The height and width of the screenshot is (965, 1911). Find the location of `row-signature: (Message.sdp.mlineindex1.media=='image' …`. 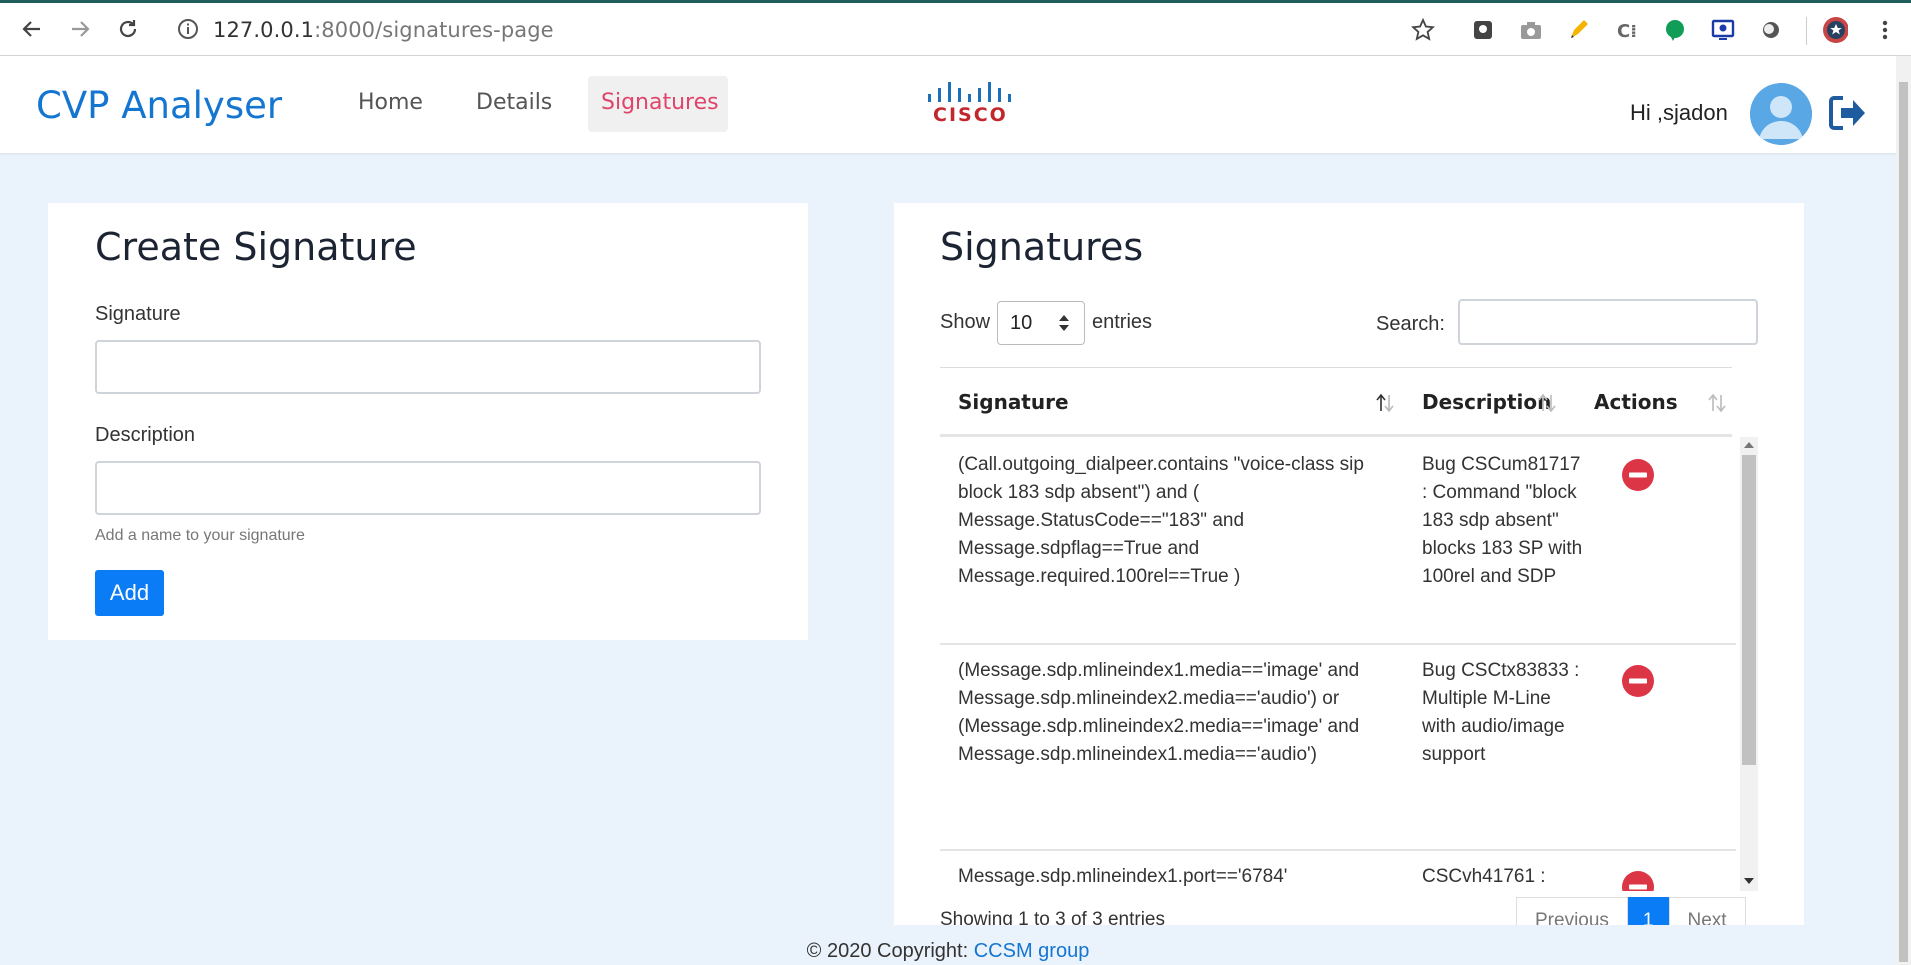

row-signature: (Message.sdp.mlineindex1.media=='image' … is located at coordinates (1159, 712).